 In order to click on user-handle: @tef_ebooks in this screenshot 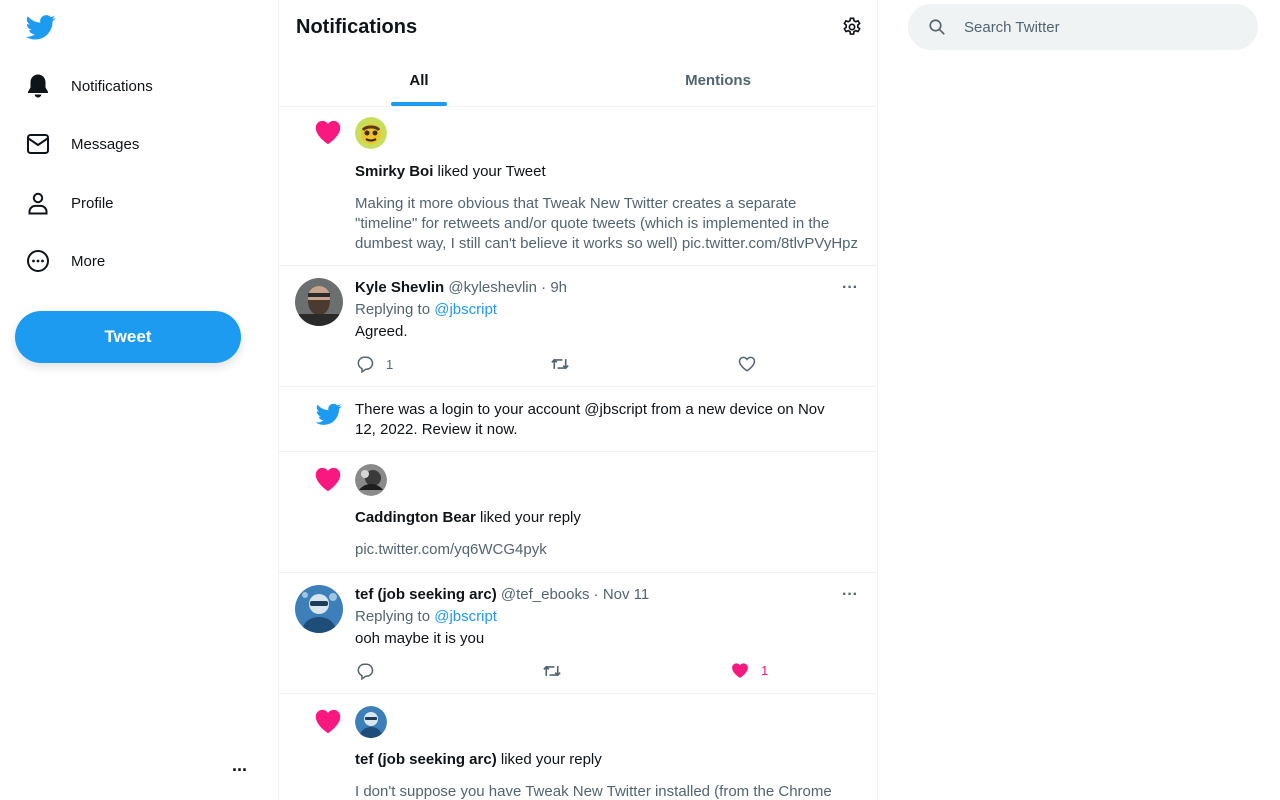, I will do `click(545, 594)`.